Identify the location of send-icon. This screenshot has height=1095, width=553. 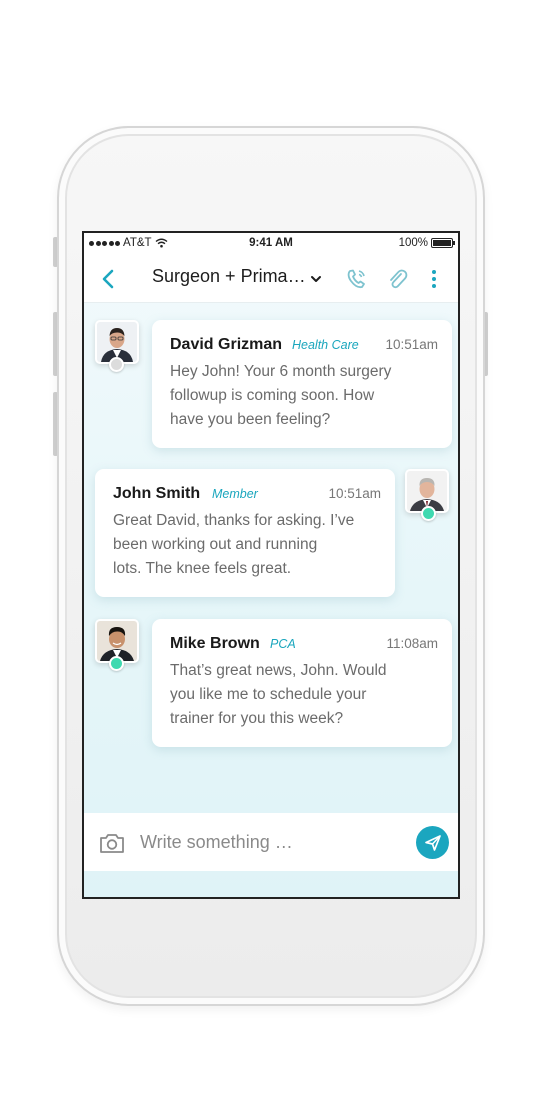
(432, 842).